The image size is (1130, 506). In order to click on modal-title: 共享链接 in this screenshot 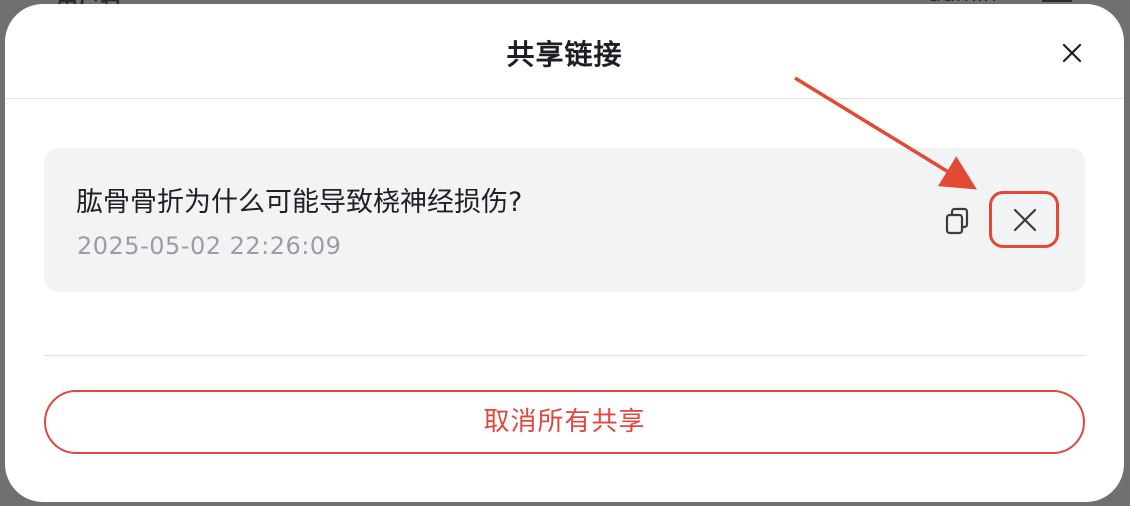, I will do `click(564, 54)`.